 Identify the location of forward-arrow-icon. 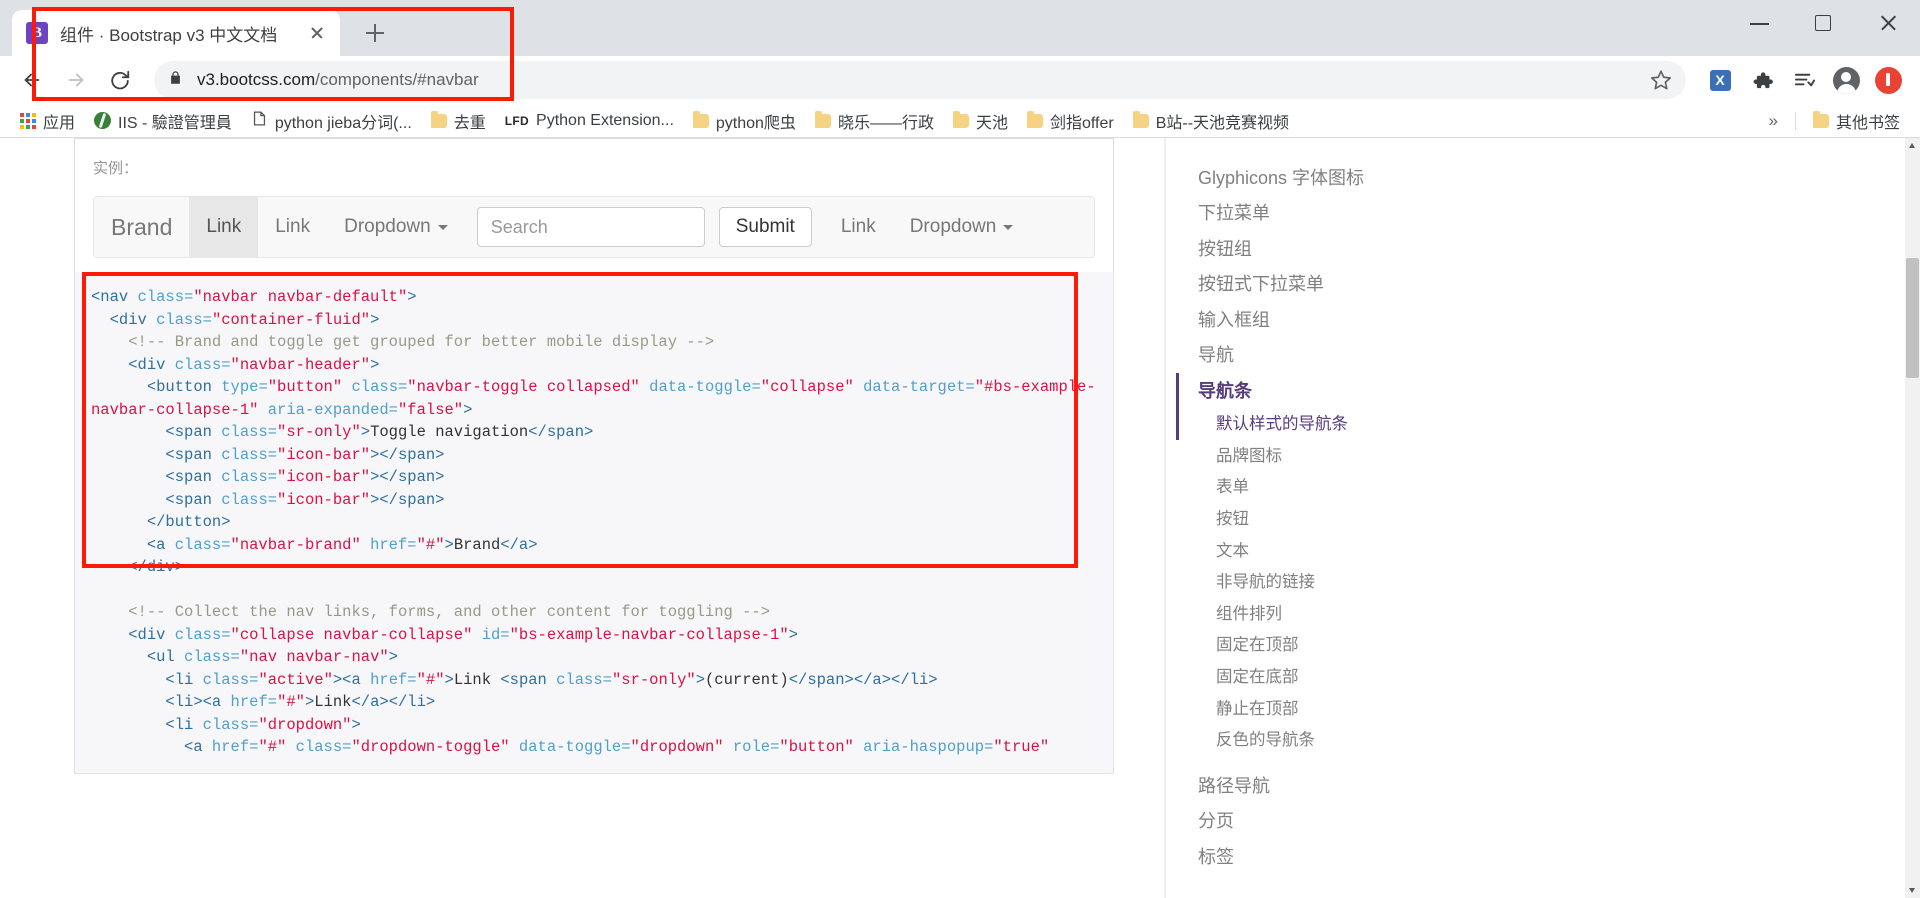
(76, 80).